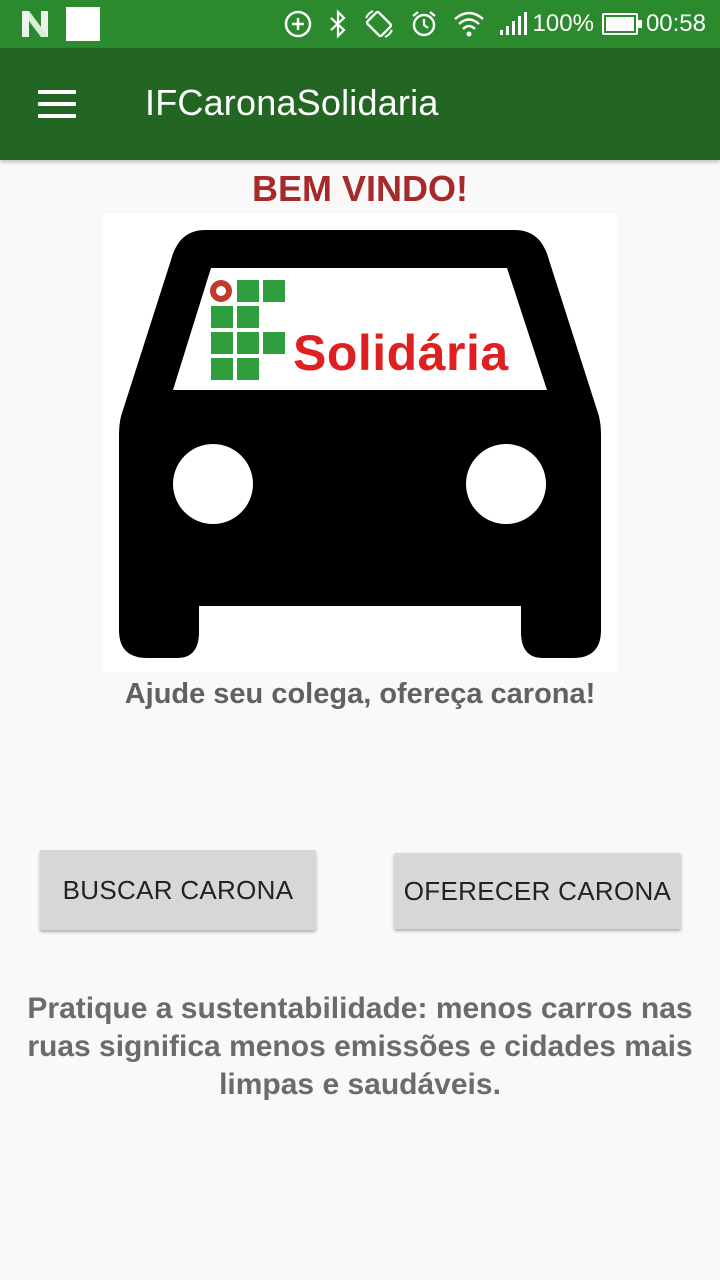  I want to click on battery-percent: 100%, so click(563, 23).